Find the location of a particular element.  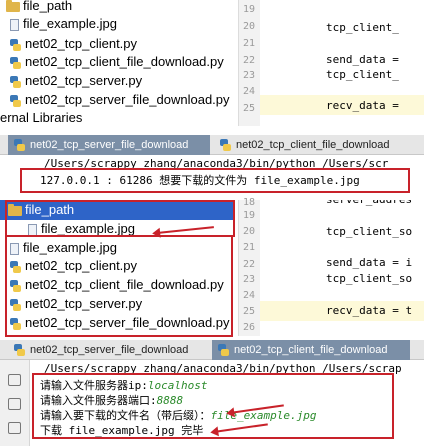

scroll-to-end-icon is located at coordinates (14, 380).